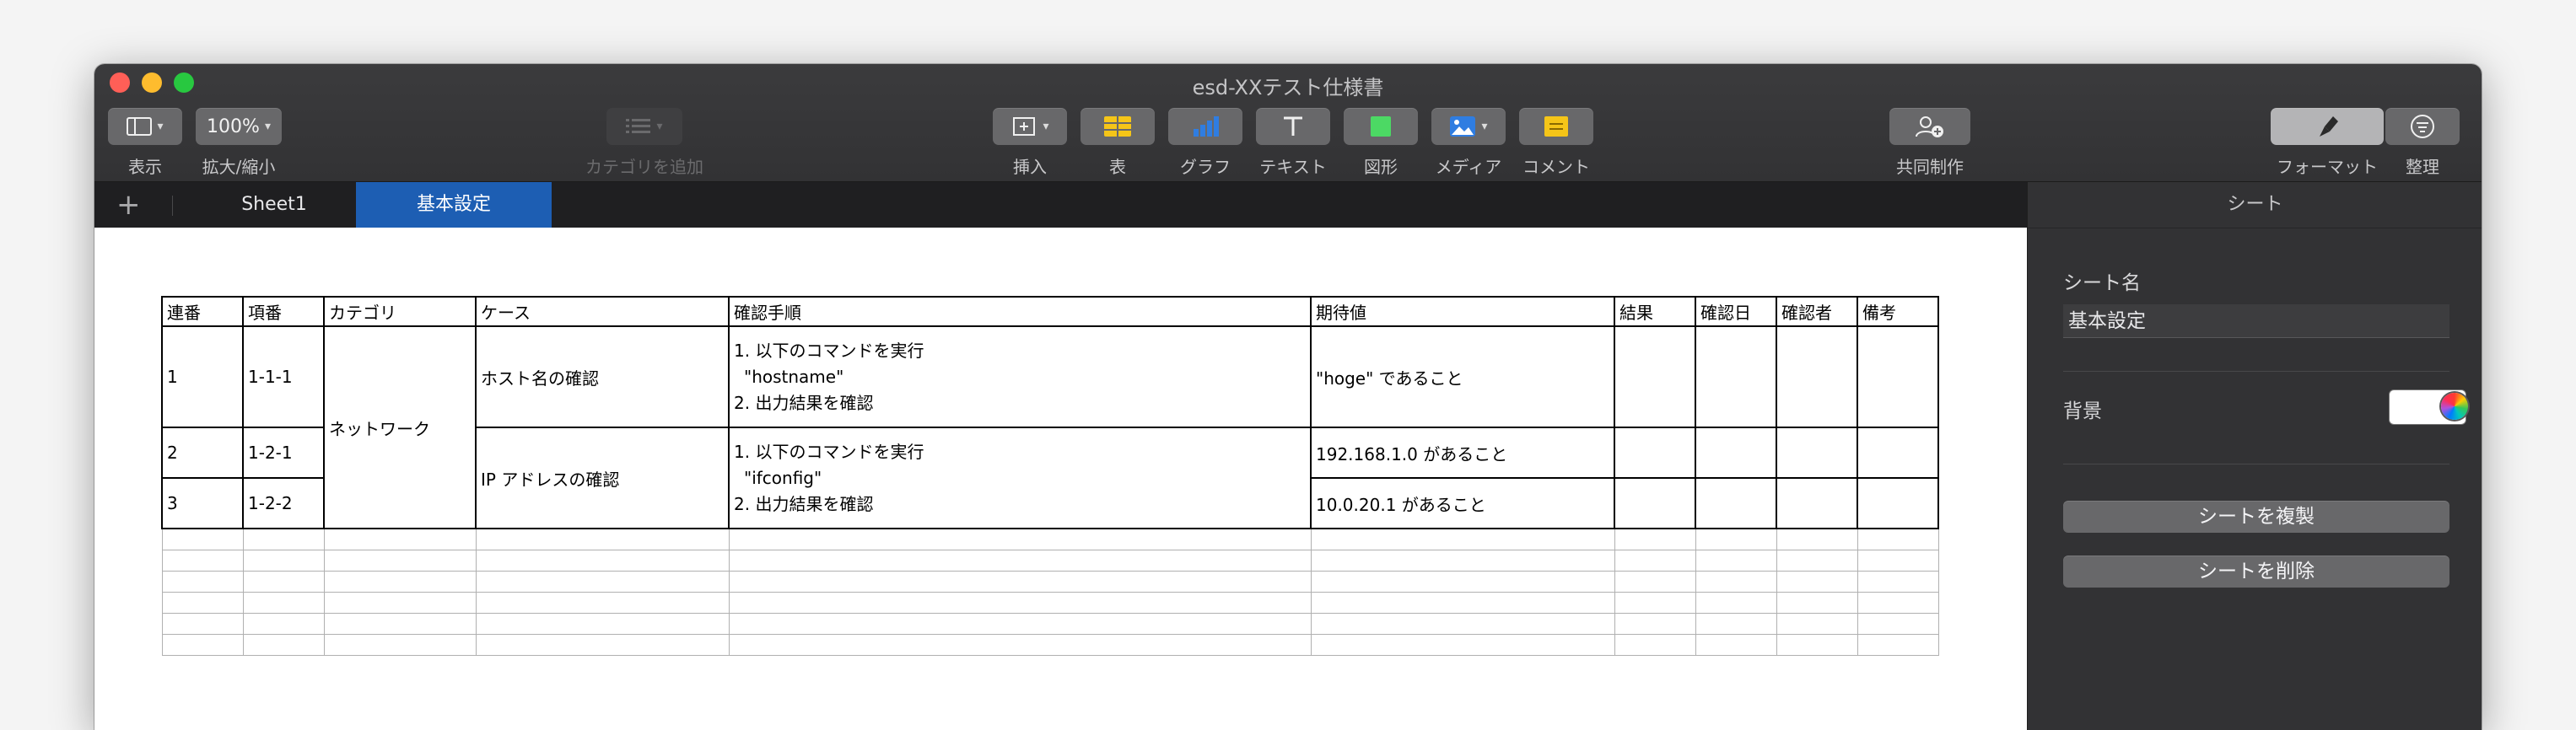 This screenshot has height=730, width=2576. What do you see at coordinates (2256, 572) in the screenshot?
I see `delete-sheet-button: シートを削除` at bounding box center [2256, 572].